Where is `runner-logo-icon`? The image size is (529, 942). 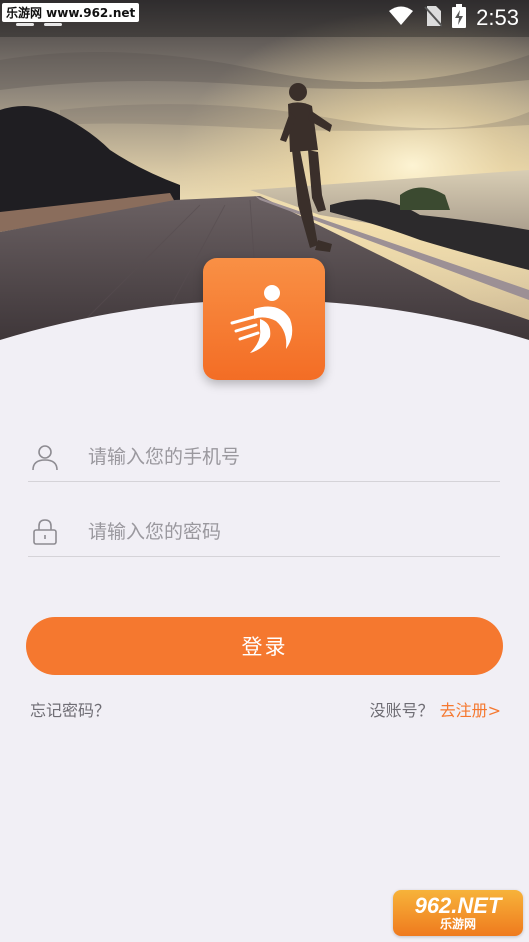 runner-logo-icon is located at coordinates (261, 319).